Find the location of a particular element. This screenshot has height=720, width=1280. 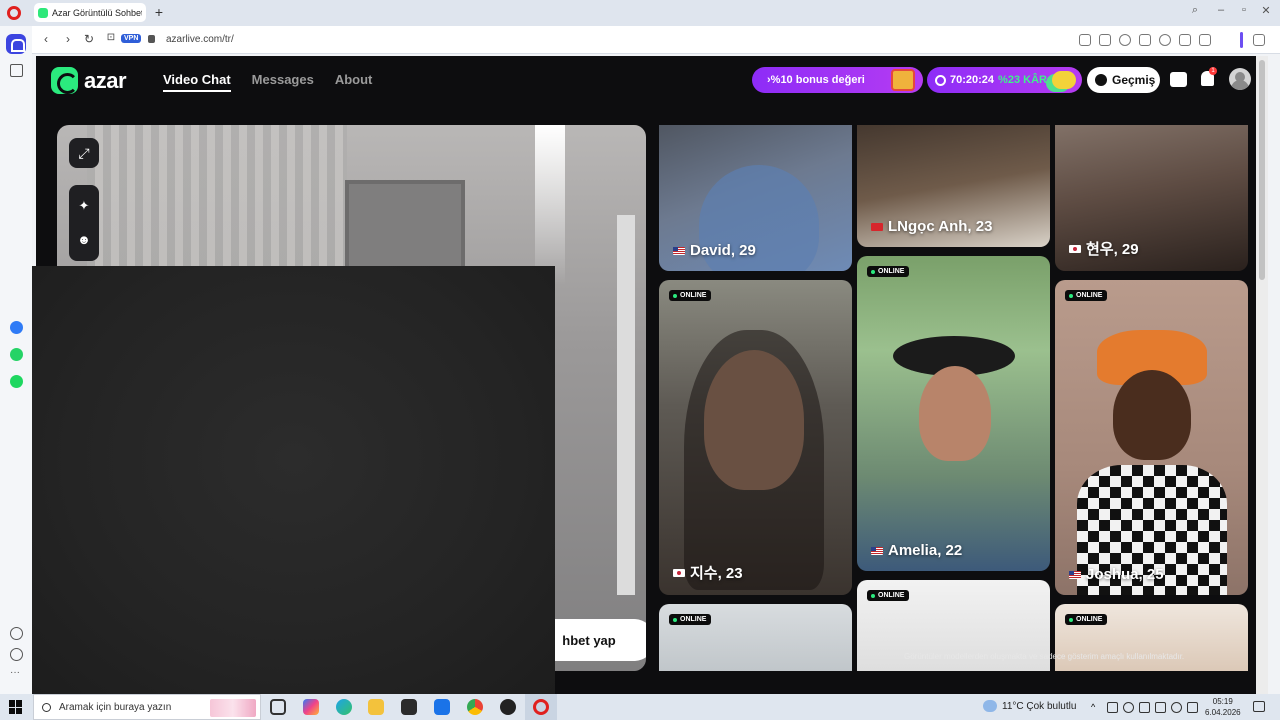

card-hair is located at coordinates (754, 460).